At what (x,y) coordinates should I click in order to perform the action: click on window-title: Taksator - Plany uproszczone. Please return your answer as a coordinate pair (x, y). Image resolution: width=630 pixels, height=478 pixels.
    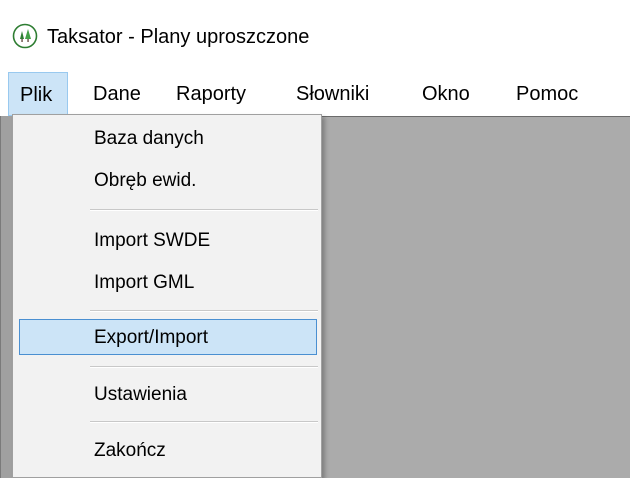
    Looking at the image, I should click on (178, 37).